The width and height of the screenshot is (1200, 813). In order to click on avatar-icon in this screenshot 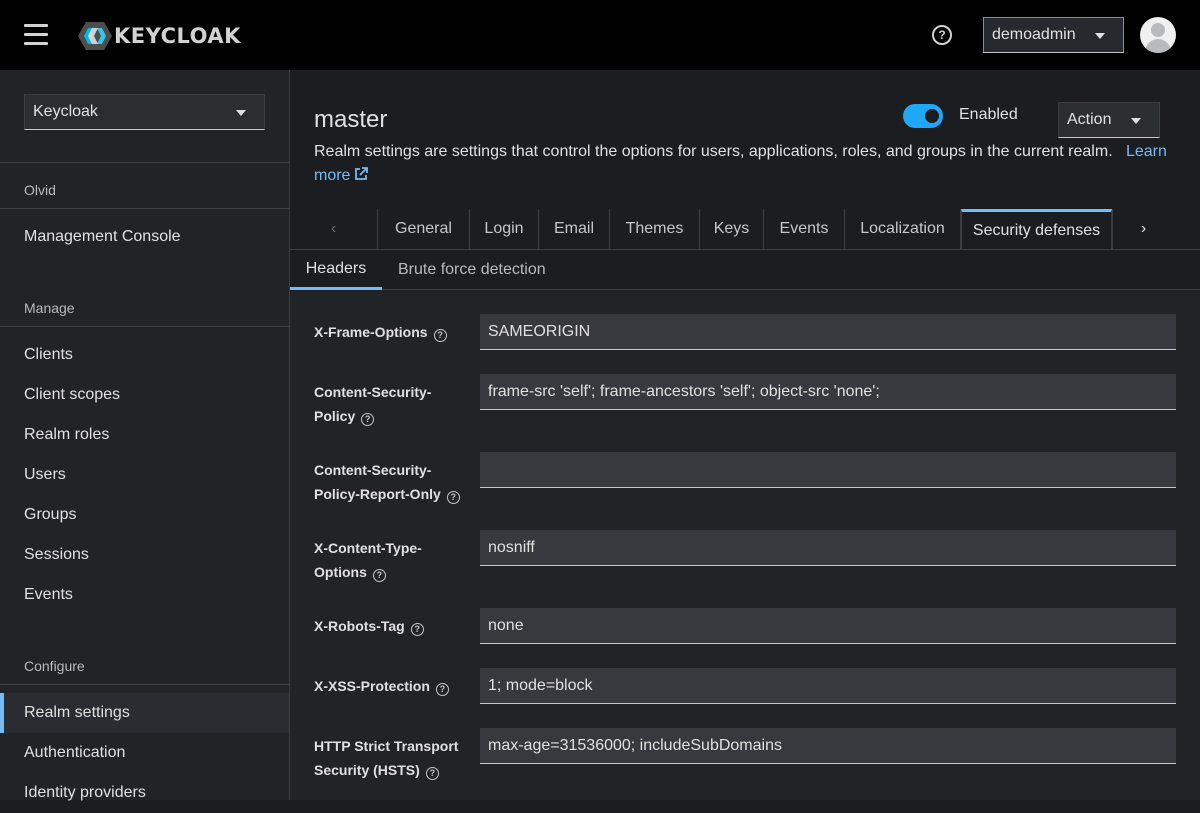, I will do `click(1158, 35)`.